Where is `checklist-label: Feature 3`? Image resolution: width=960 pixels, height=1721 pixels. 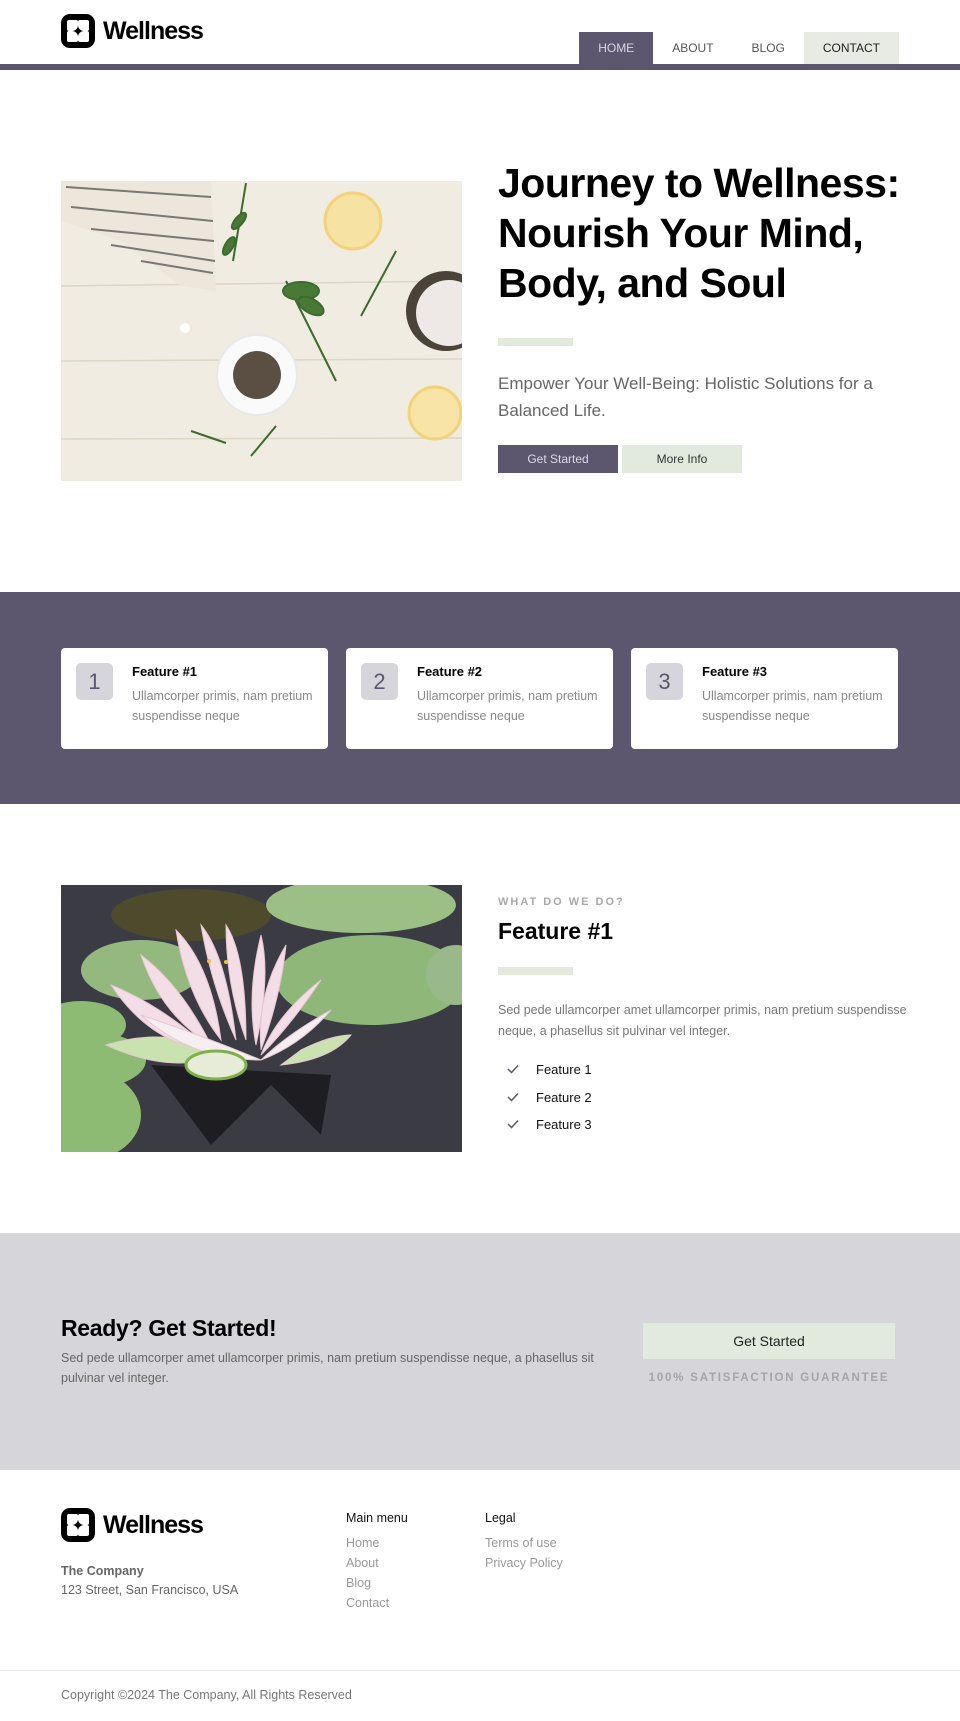 checklist-label: Feature 3 is located at coordinates (564, 1125).